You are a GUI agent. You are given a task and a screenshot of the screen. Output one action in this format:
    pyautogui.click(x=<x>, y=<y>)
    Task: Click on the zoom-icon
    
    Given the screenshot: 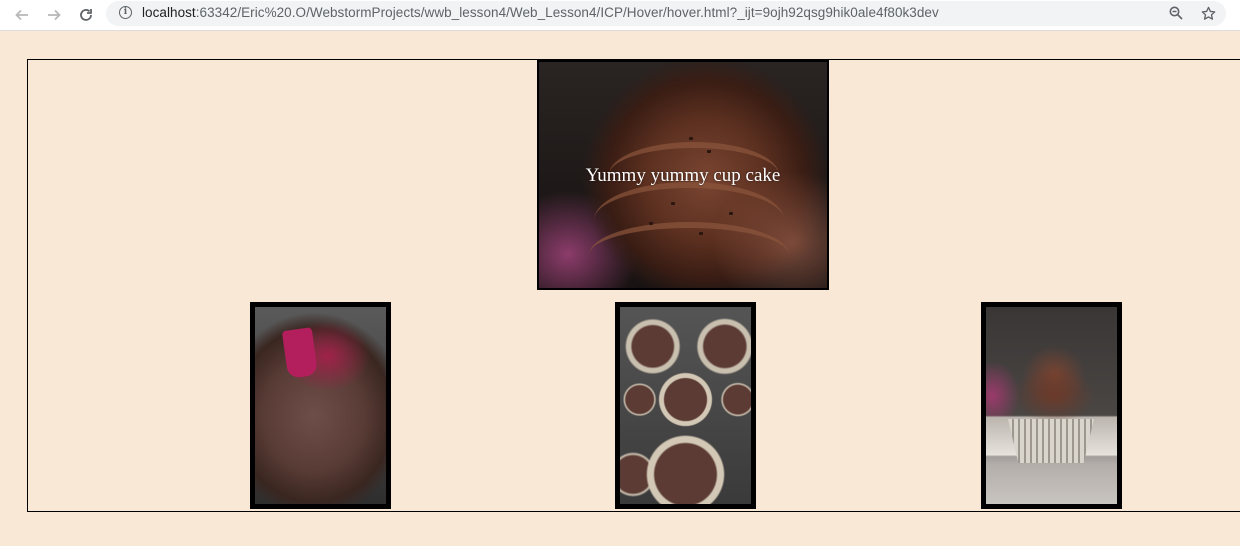 What is the action you would take?
    pyautogui.click(x=1176, y=13)
    